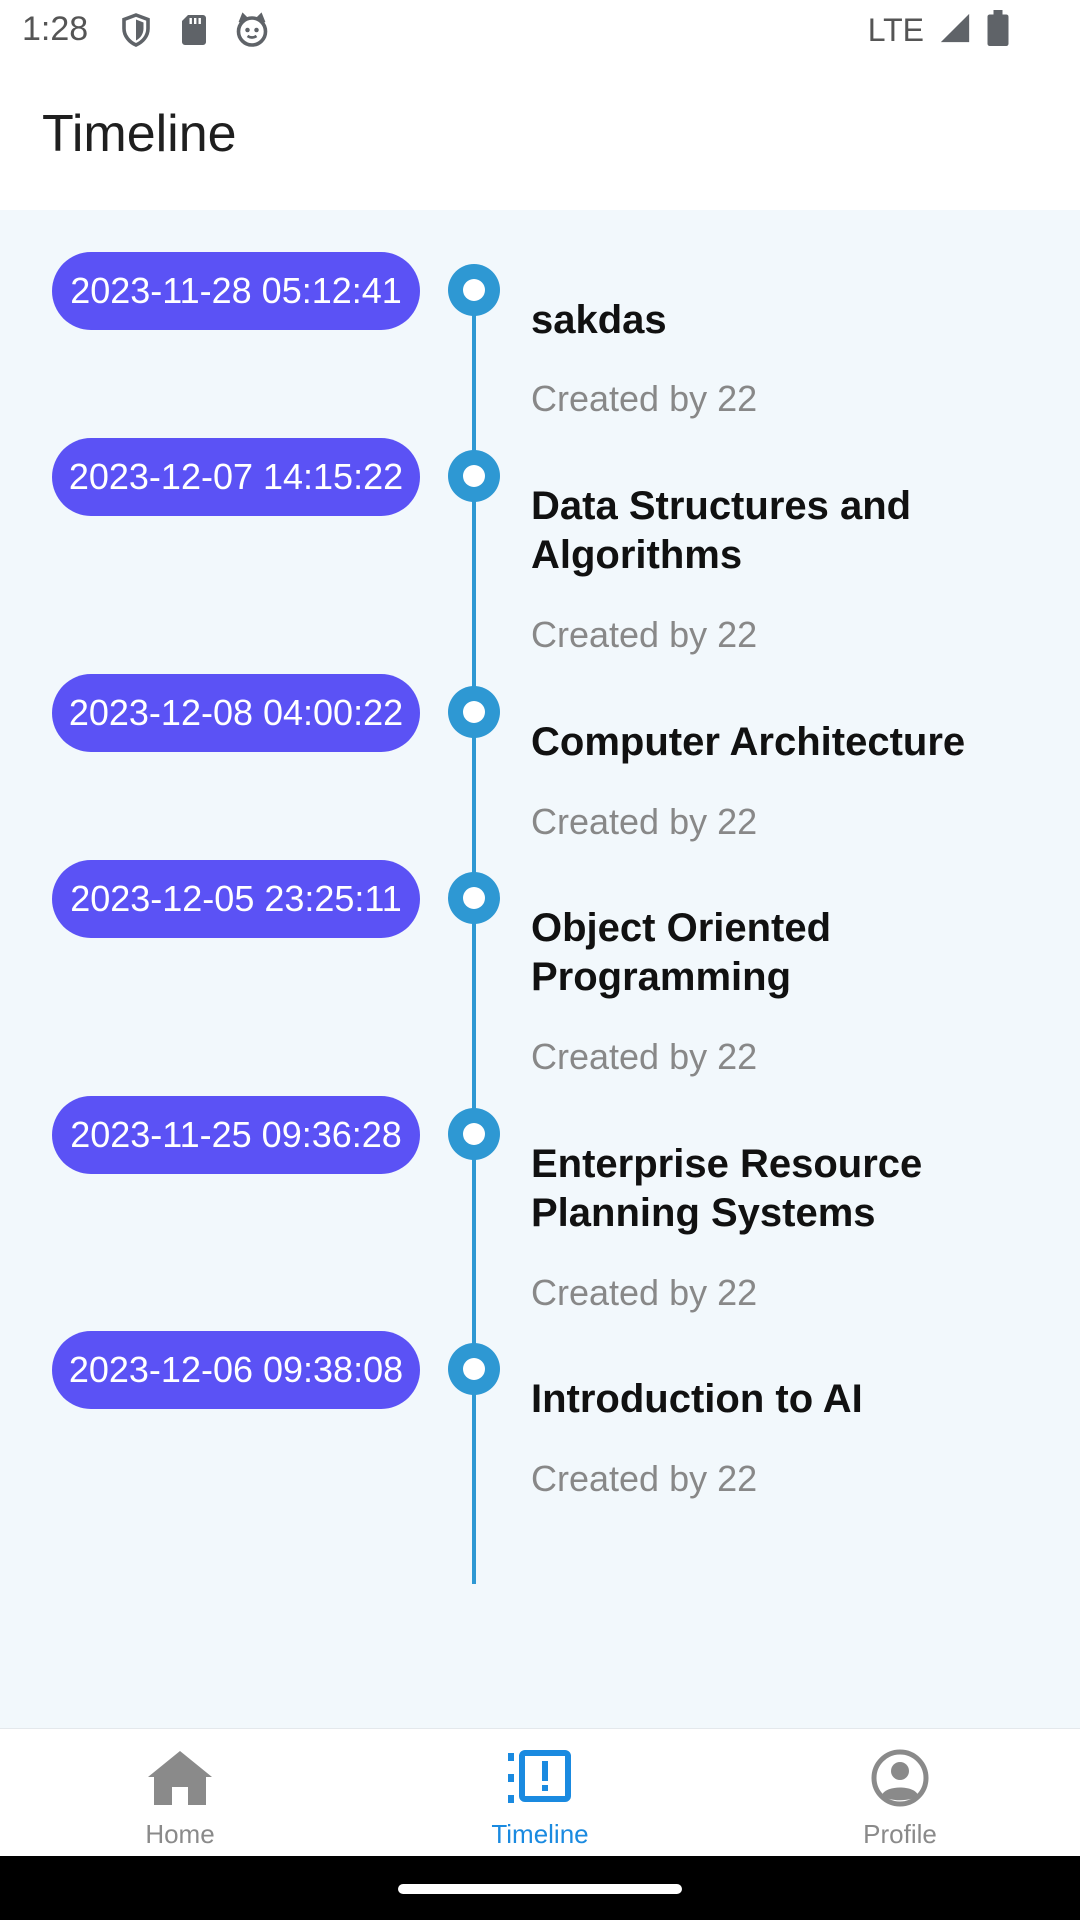  Describe the element at coordinates (599, 320) in the screenshot. I see `item-title: sakdas` at that location.